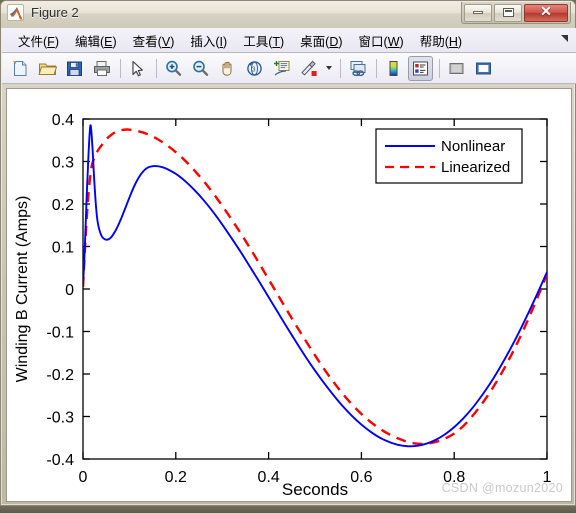 The width and height of the screenshot is (576, 513). What do you see at coordinates (176, 477) in the screenshot?
I see `x-tick-label: 0.2` at bounding box center [176, 477].